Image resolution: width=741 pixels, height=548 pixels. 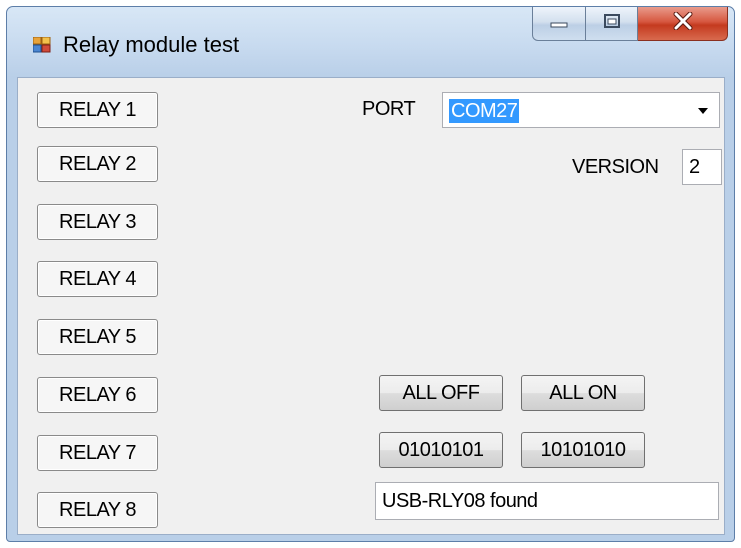 I want to click on relay-5-button: RELAY 5, so click(x=97, y=337).